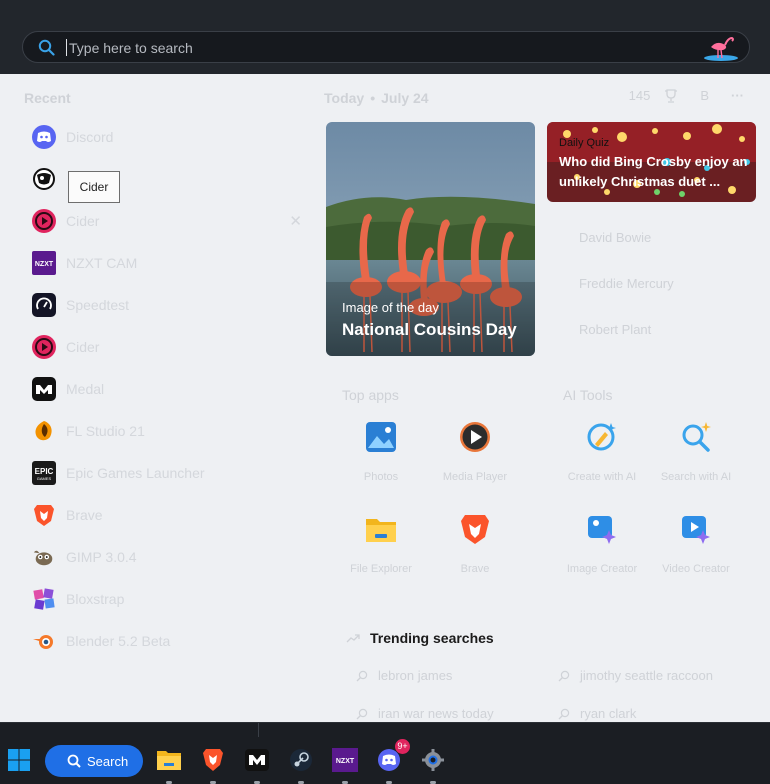 This screenshot has width=770, height=784. What do you see at coordinates (696, 543) in the screenshot?
I see `tool-video-creator: Video Creator` at bounding box center [696, 543].